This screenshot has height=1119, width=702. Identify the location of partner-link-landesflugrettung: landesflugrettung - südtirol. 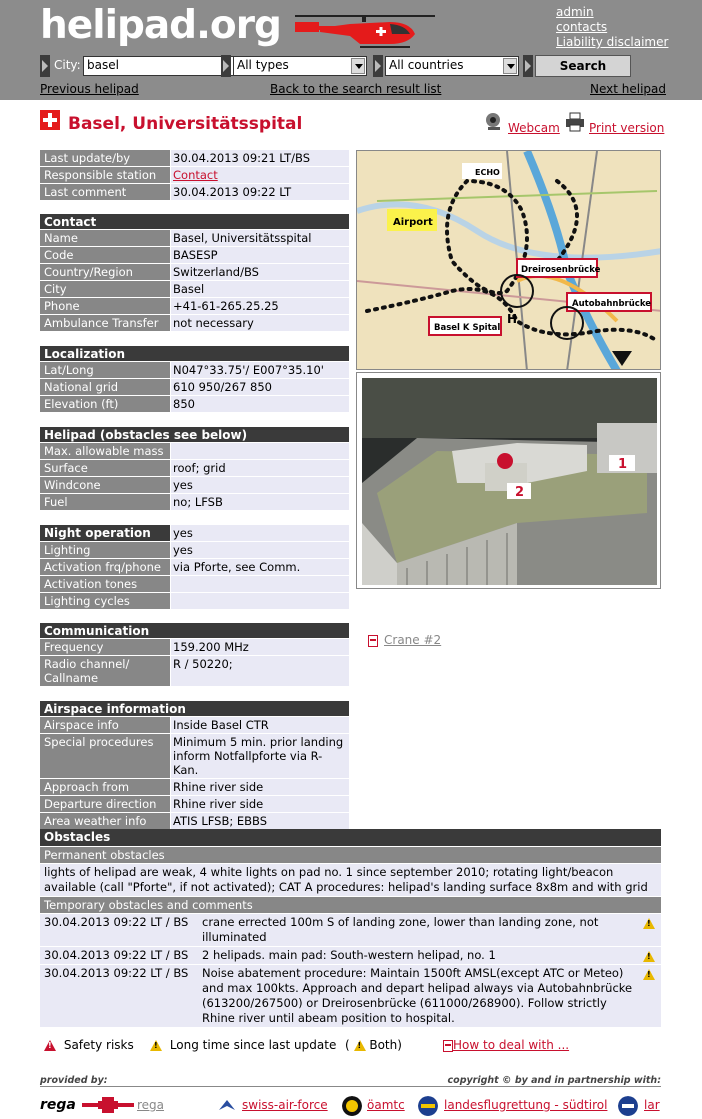
(525, 1105).